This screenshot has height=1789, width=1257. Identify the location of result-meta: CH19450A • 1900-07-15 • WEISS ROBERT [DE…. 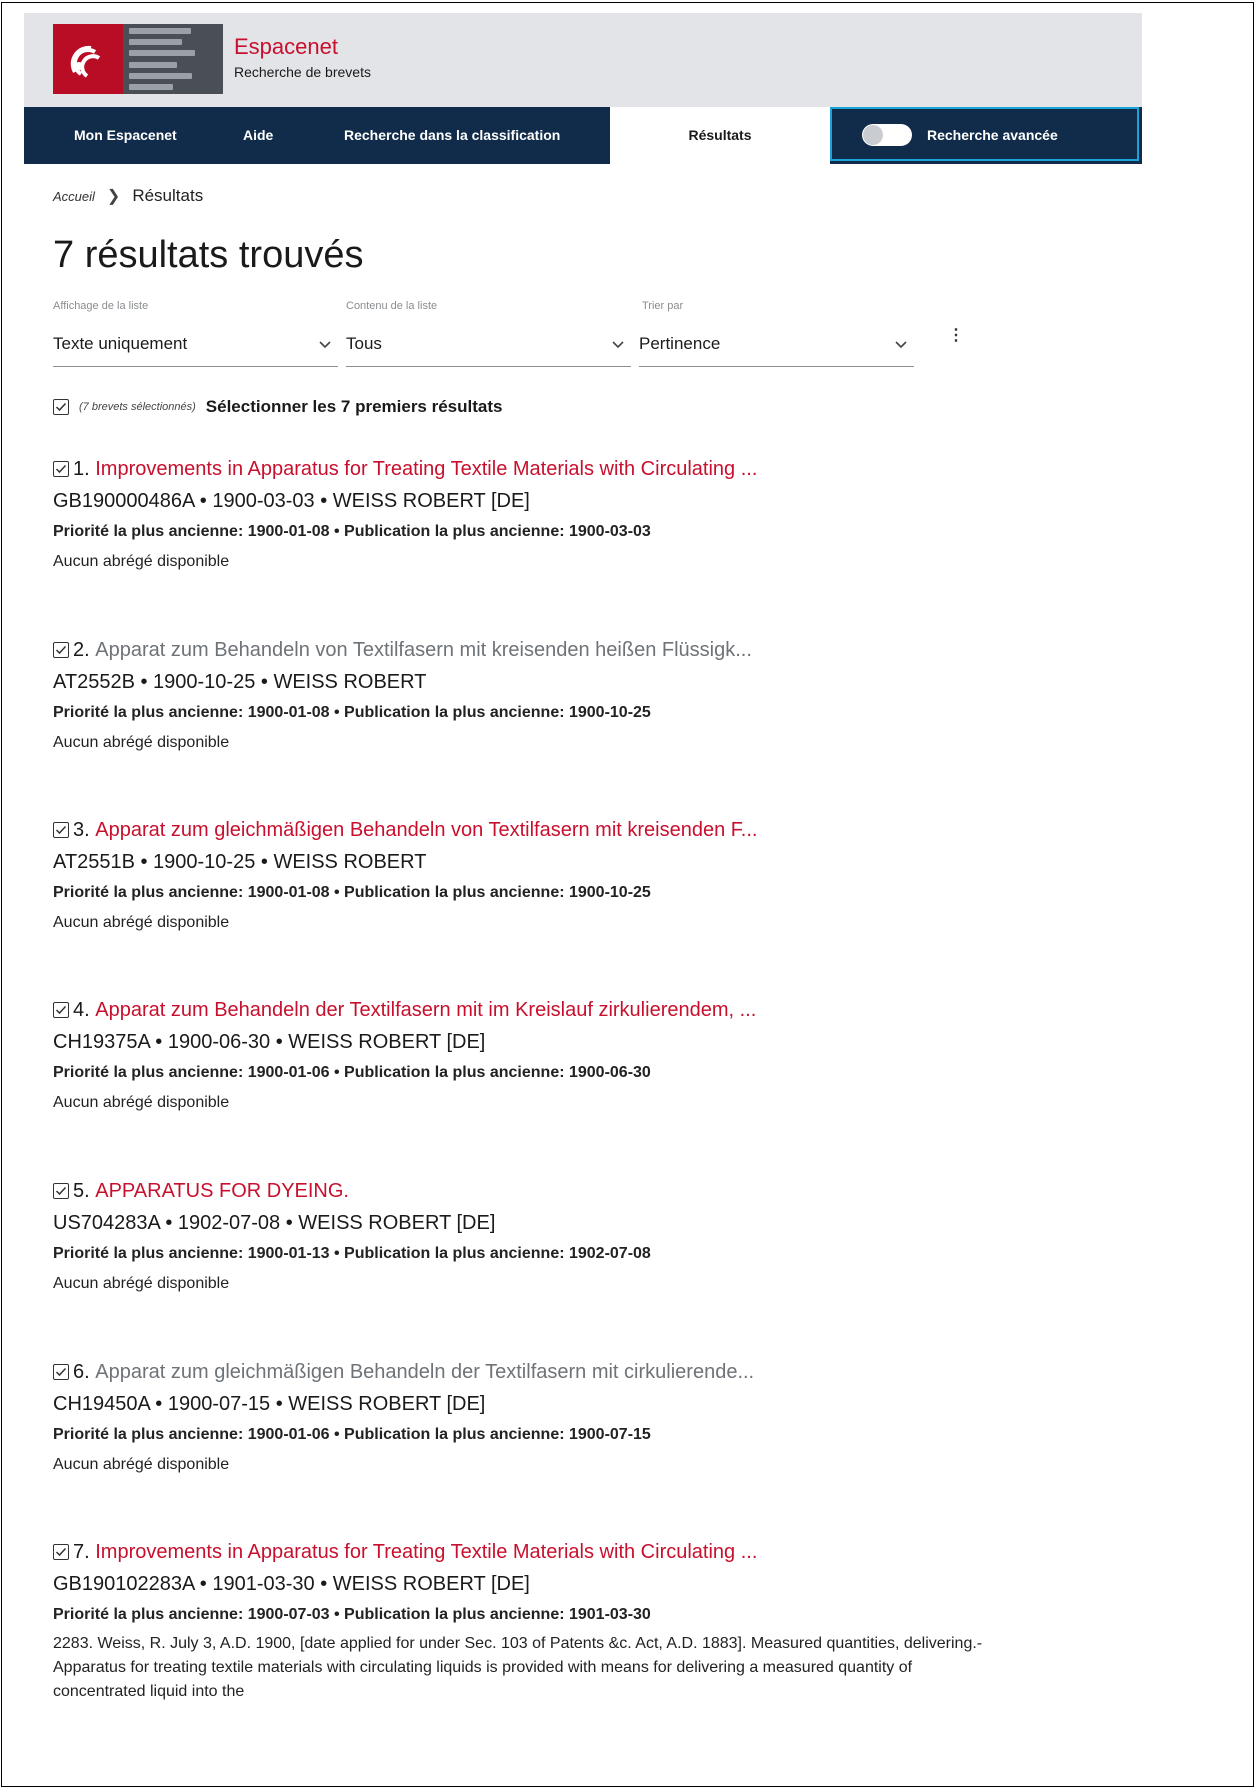
(269, 1404).